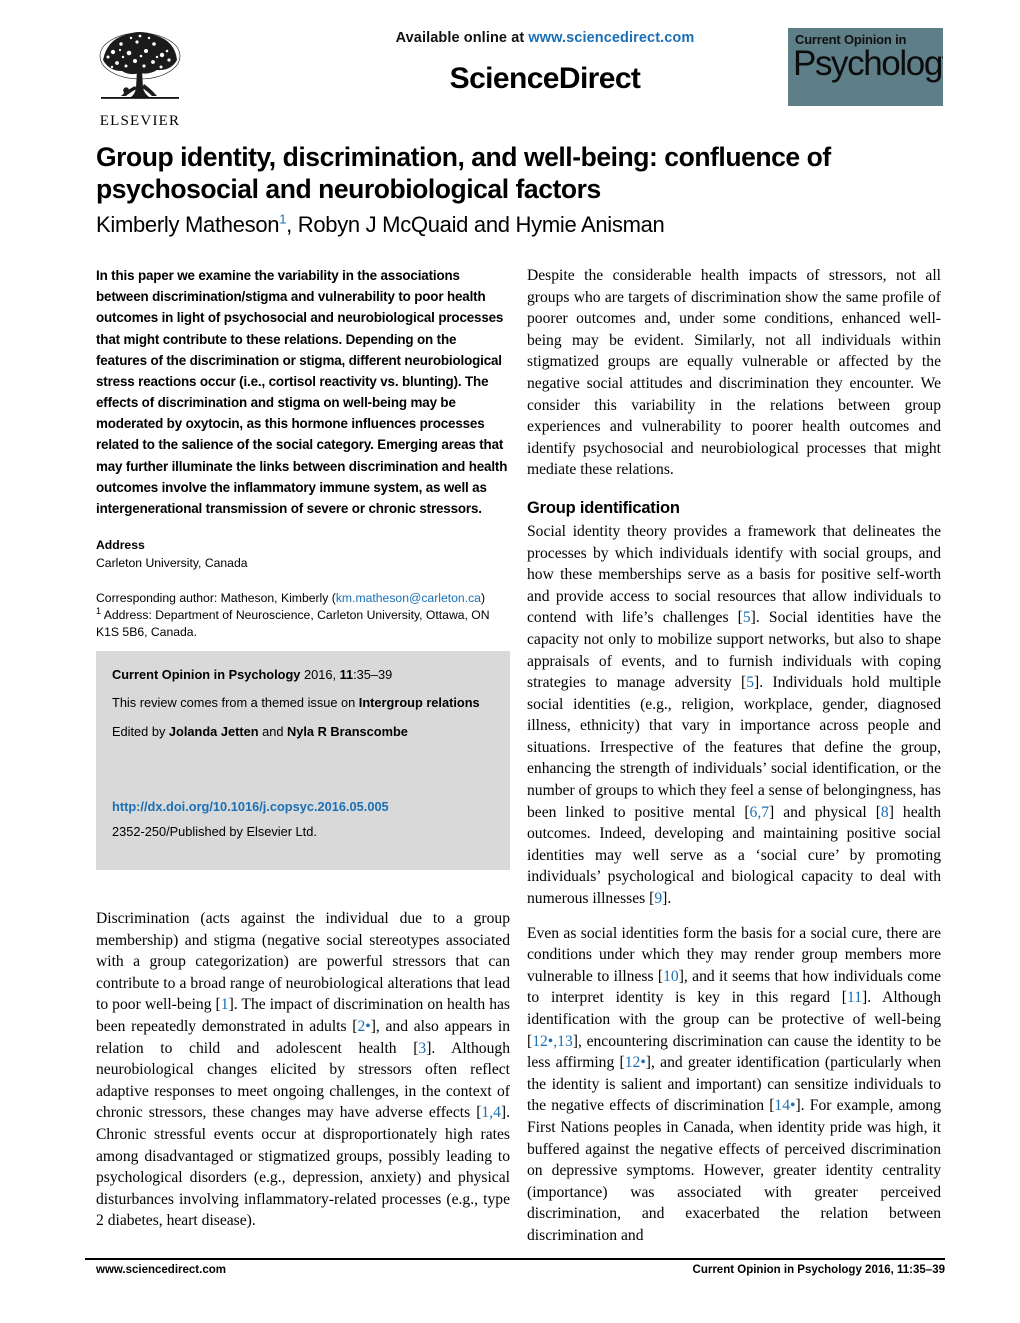 This screenshot has height=1323, width=1020. Describe the element at coordinates (363, 1026) in the screenshot. I see `citation-ref: 2•` at that location.